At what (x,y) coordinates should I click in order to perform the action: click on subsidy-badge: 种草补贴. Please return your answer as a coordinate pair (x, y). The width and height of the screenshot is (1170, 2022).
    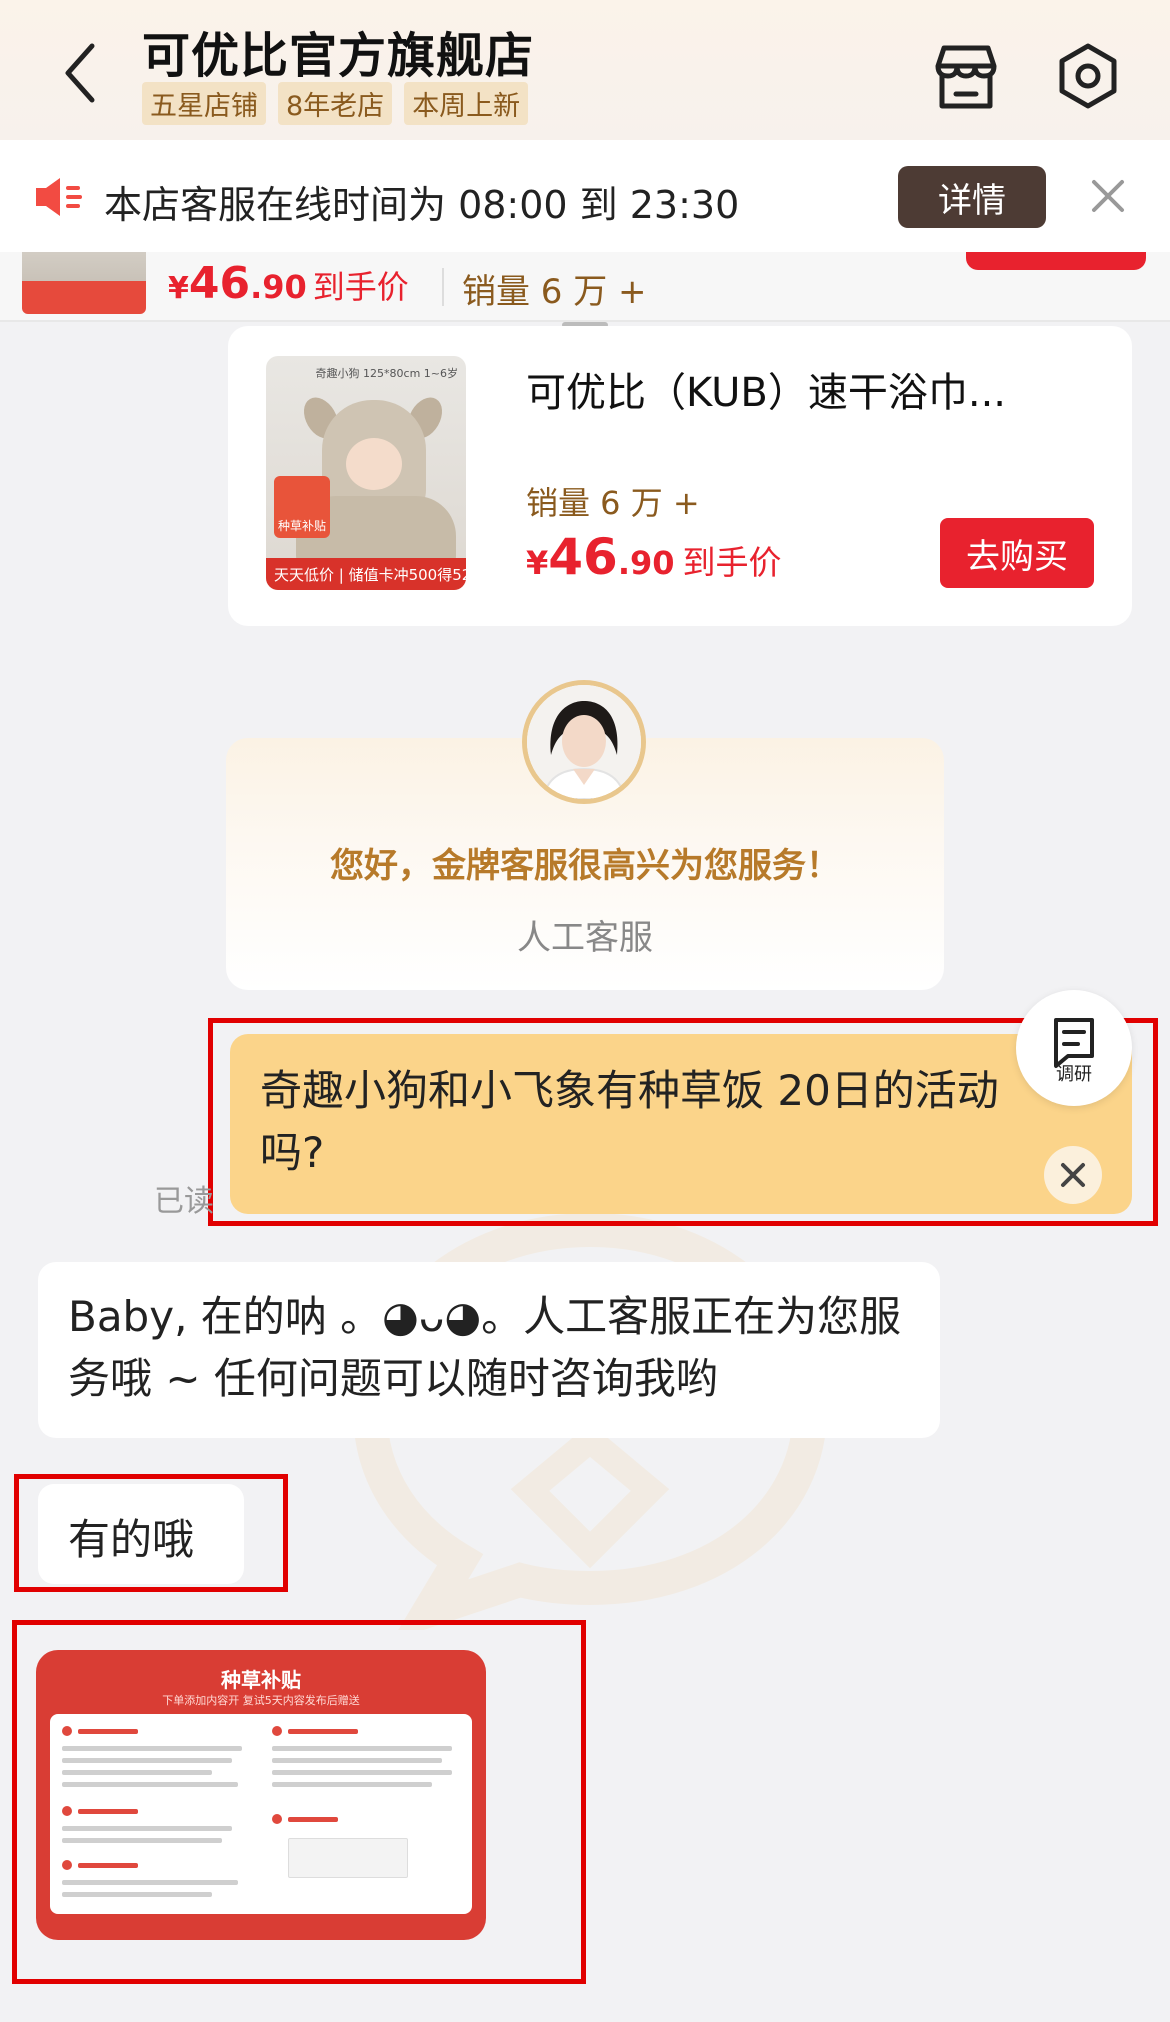
    Looking at the image, I should click on (302, 507).